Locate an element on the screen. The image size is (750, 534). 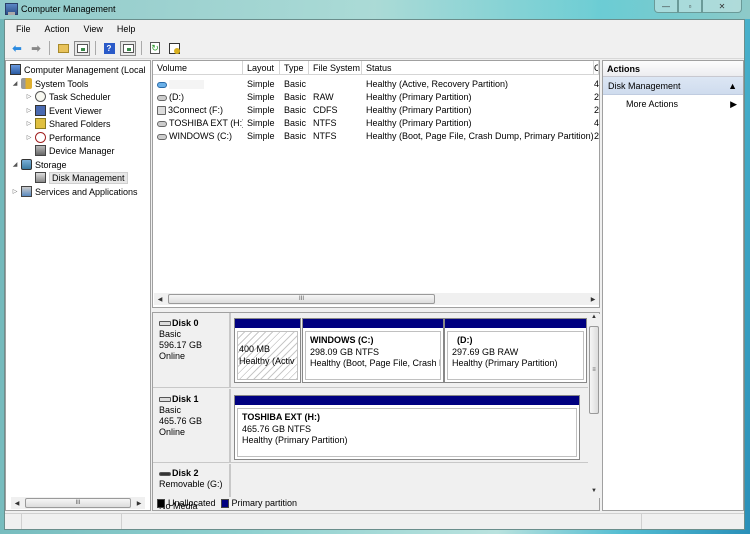
fs-cell: NTFS is located at coordinates (325, 136).